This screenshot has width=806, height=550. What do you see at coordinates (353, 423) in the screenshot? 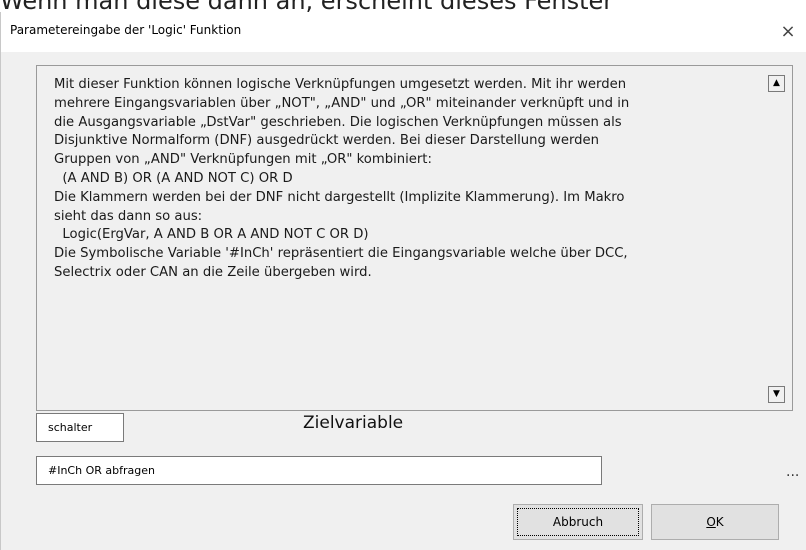
I see `target-variable-label: Zielvariable` at bounding box center [353, 423].